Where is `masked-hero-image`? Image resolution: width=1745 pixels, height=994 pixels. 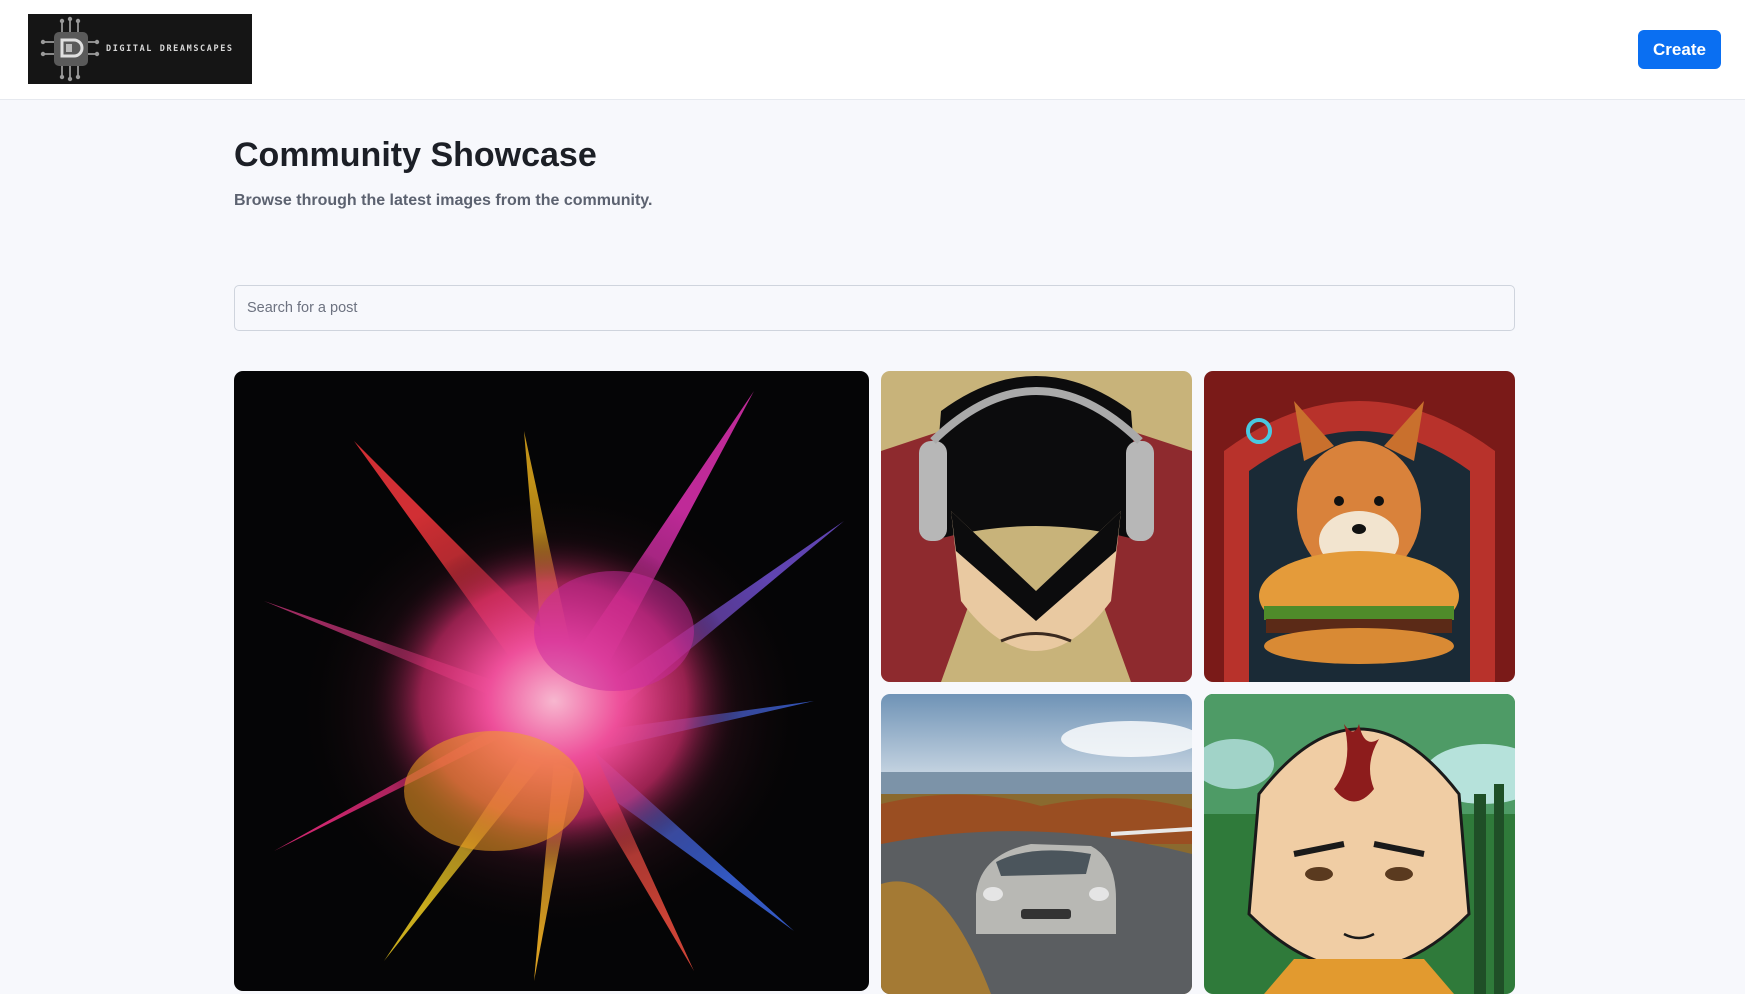 masked-hero-image is located at coordinates (1036, 526).